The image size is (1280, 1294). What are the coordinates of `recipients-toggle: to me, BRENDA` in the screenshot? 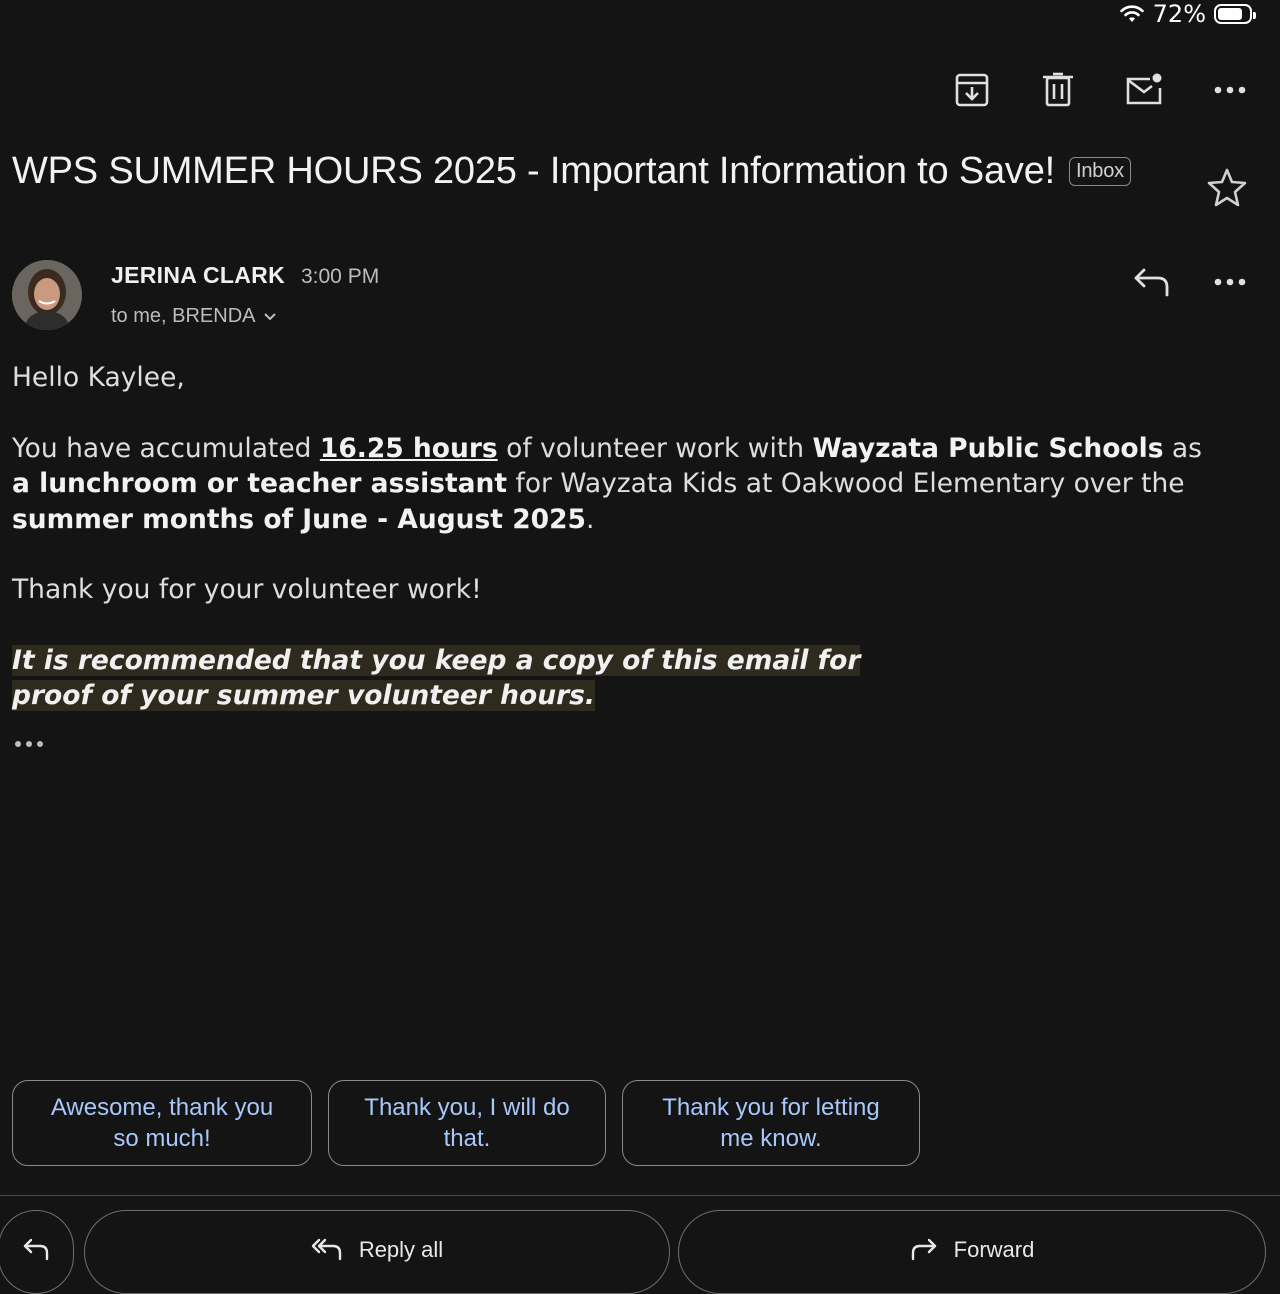 It's located at (194, 316).